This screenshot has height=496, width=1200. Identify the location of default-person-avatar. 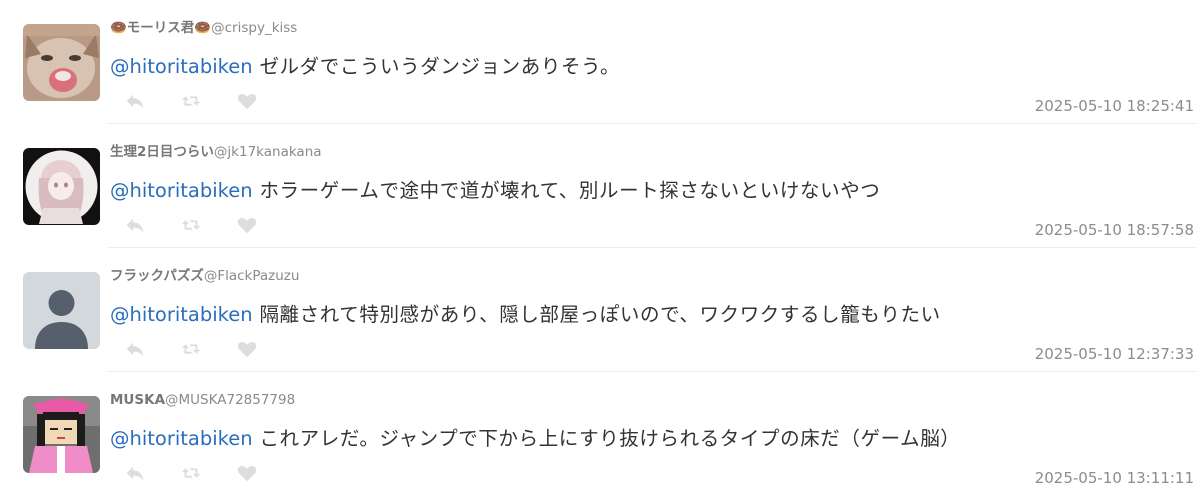
(61, 310).